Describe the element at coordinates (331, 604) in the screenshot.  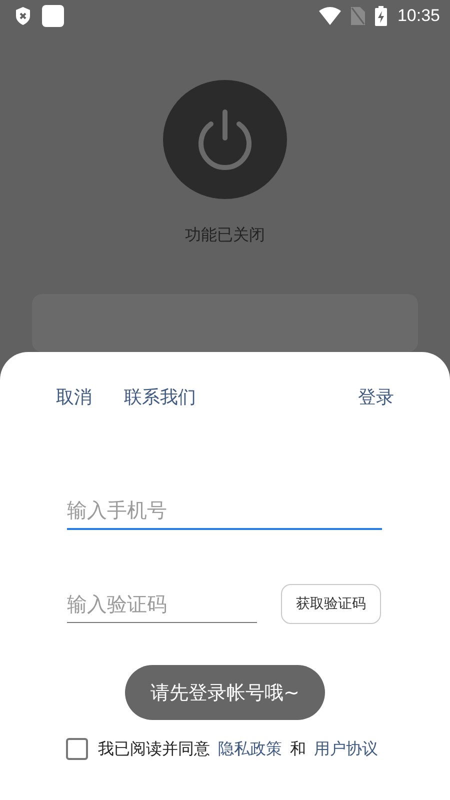
I see `get-code-button: 获取验证码` at that location.